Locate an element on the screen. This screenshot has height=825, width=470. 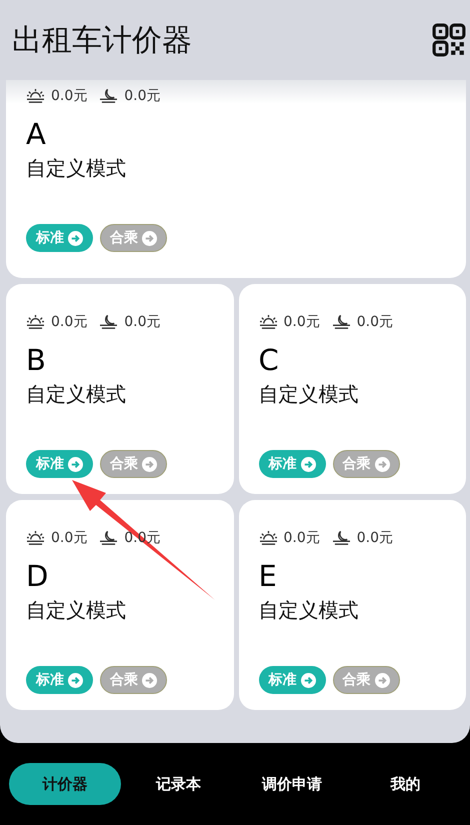
card-letter: E is located at coordinates (268, 576).